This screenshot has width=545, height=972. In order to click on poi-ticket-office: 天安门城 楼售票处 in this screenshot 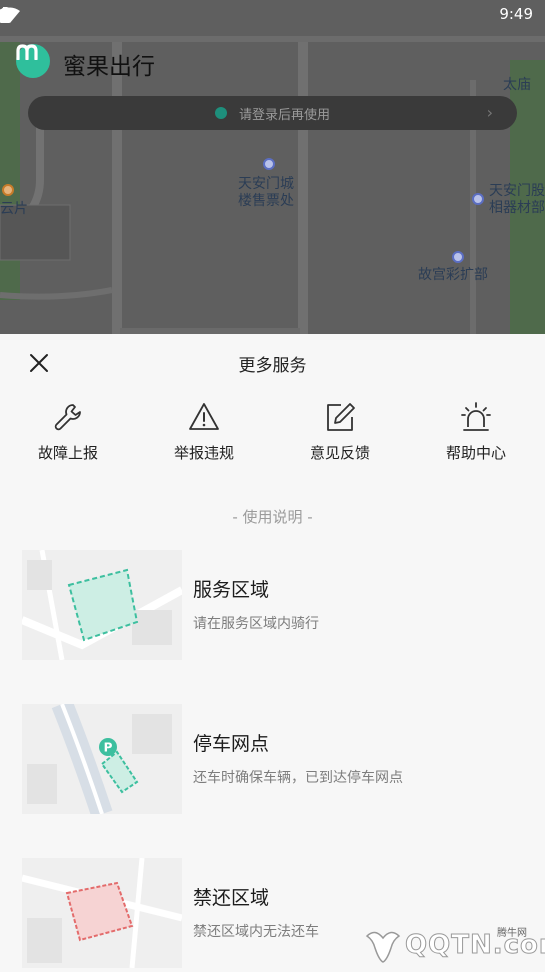, I will do `click(266, 193)`.